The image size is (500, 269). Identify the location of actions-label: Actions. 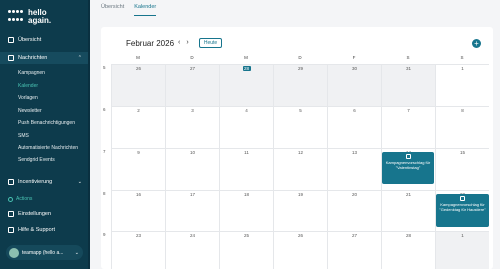
(24, 199).